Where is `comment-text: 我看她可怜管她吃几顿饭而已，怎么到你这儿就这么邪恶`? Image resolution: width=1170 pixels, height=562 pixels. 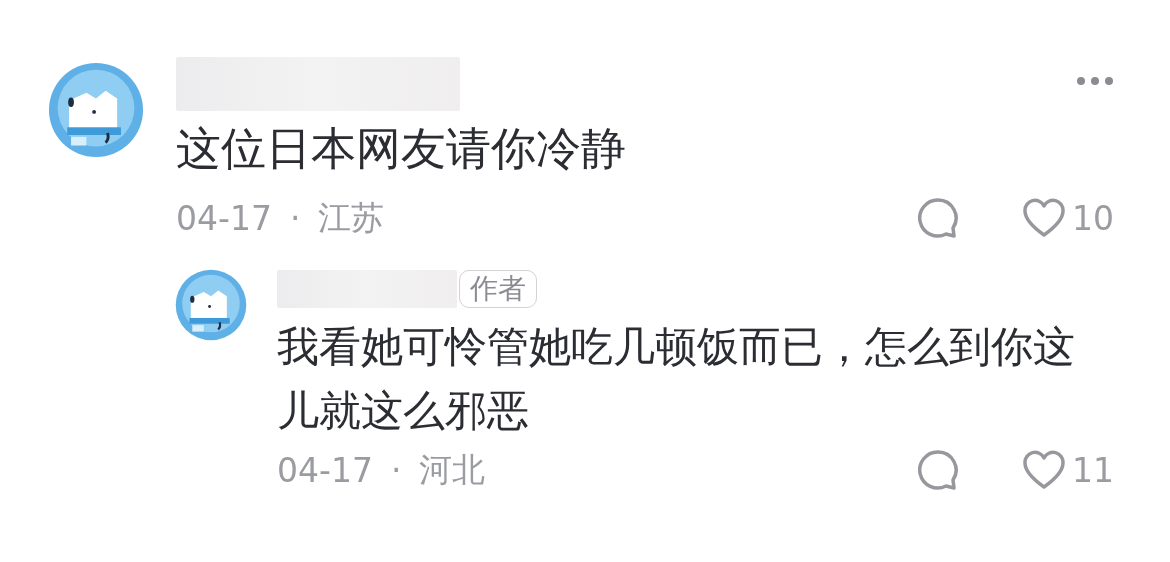 comment-text: 我看她可怜管她吃几顿饭而已，怎么到你这儿就这么邪恶 is located at coordinates (676, 379).